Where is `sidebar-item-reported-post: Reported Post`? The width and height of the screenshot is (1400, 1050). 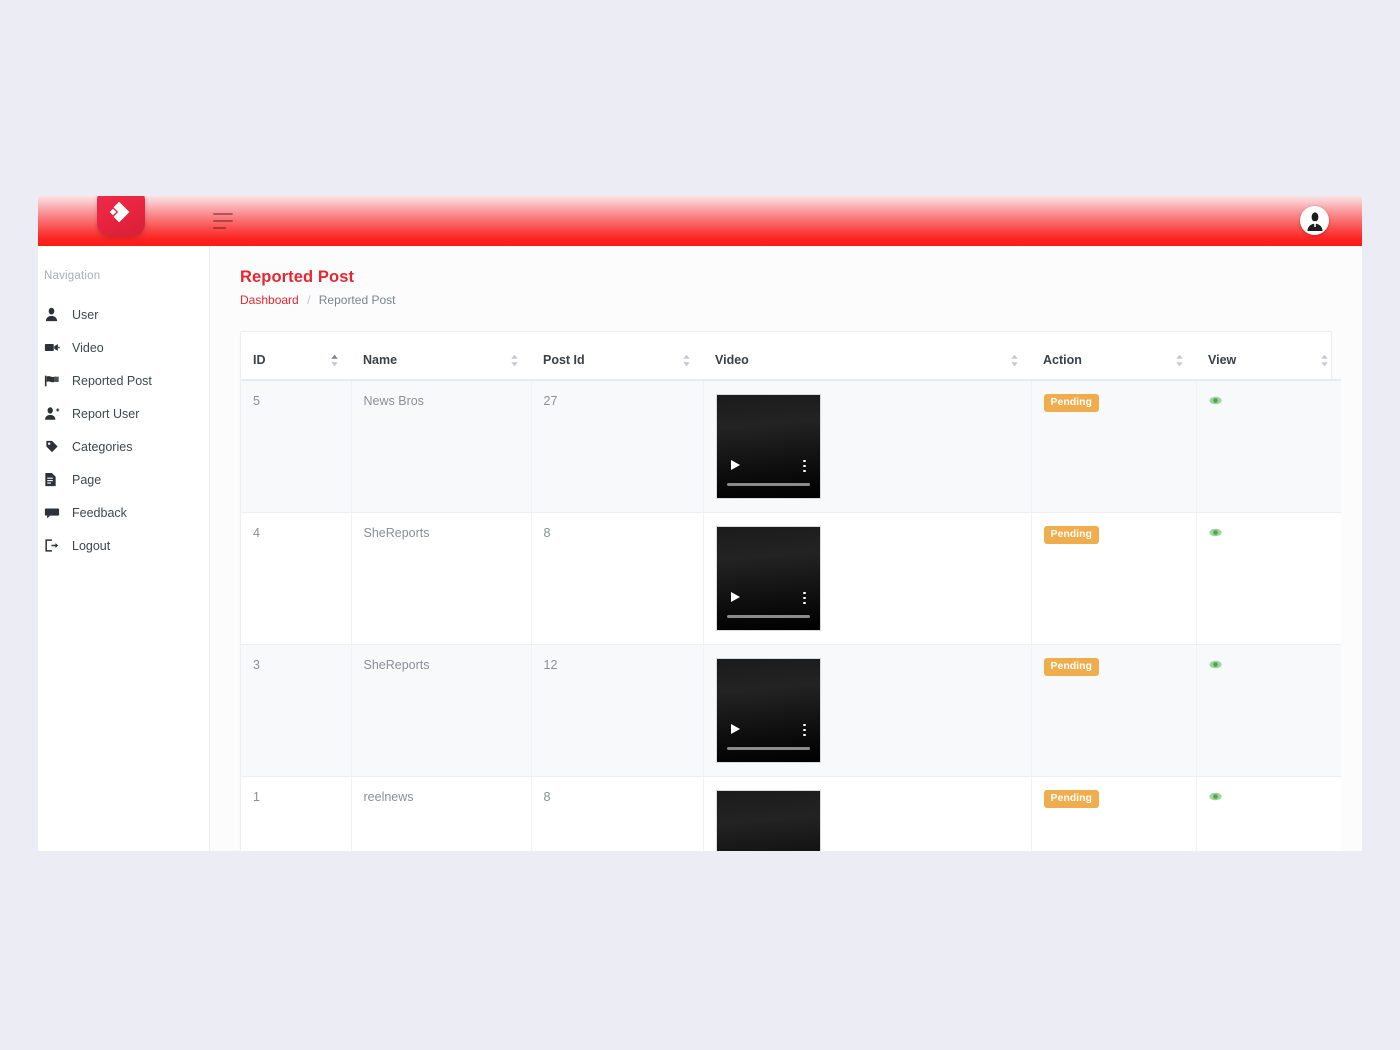 sidebar-item-reported-post: Reported Post is located at coordinates (123, 380).